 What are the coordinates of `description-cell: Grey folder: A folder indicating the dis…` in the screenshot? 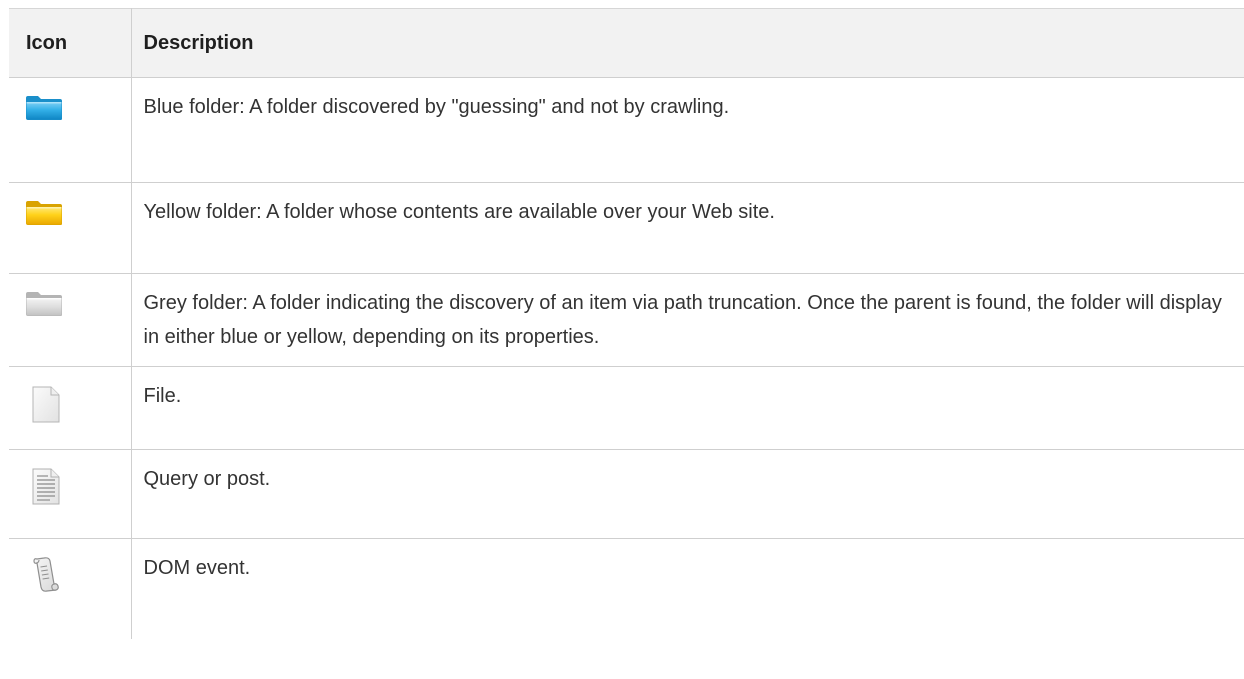 It's located at (687, 320).